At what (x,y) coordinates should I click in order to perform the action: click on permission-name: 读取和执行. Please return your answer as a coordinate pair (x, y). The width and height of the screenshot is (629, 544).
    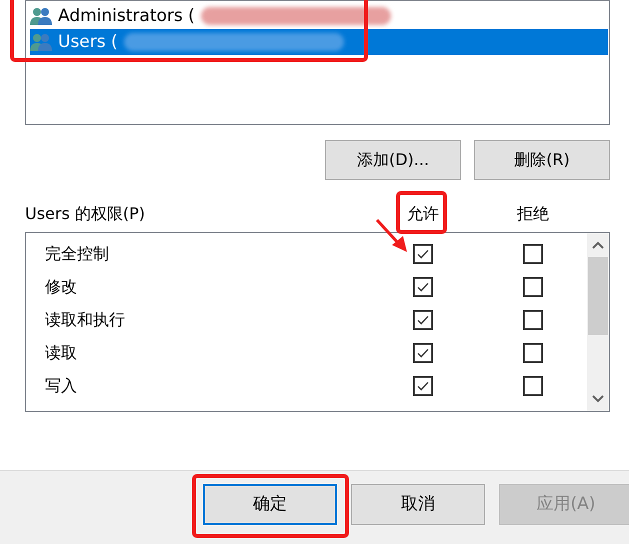
    Looking at the image, I should click on (85, 319).